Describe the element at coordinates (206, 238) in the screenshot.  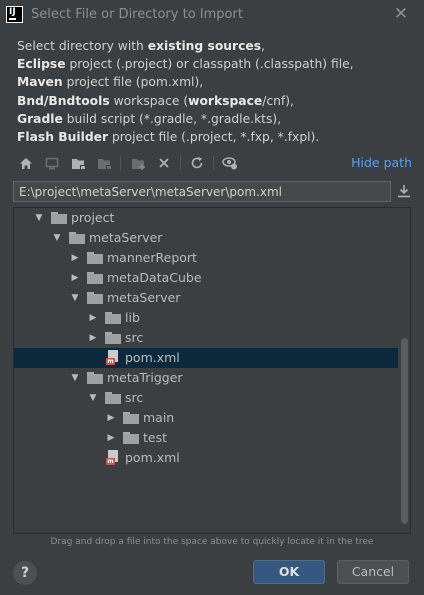
I see `tree-item-metaserver: ▼ metaServer` at that location.